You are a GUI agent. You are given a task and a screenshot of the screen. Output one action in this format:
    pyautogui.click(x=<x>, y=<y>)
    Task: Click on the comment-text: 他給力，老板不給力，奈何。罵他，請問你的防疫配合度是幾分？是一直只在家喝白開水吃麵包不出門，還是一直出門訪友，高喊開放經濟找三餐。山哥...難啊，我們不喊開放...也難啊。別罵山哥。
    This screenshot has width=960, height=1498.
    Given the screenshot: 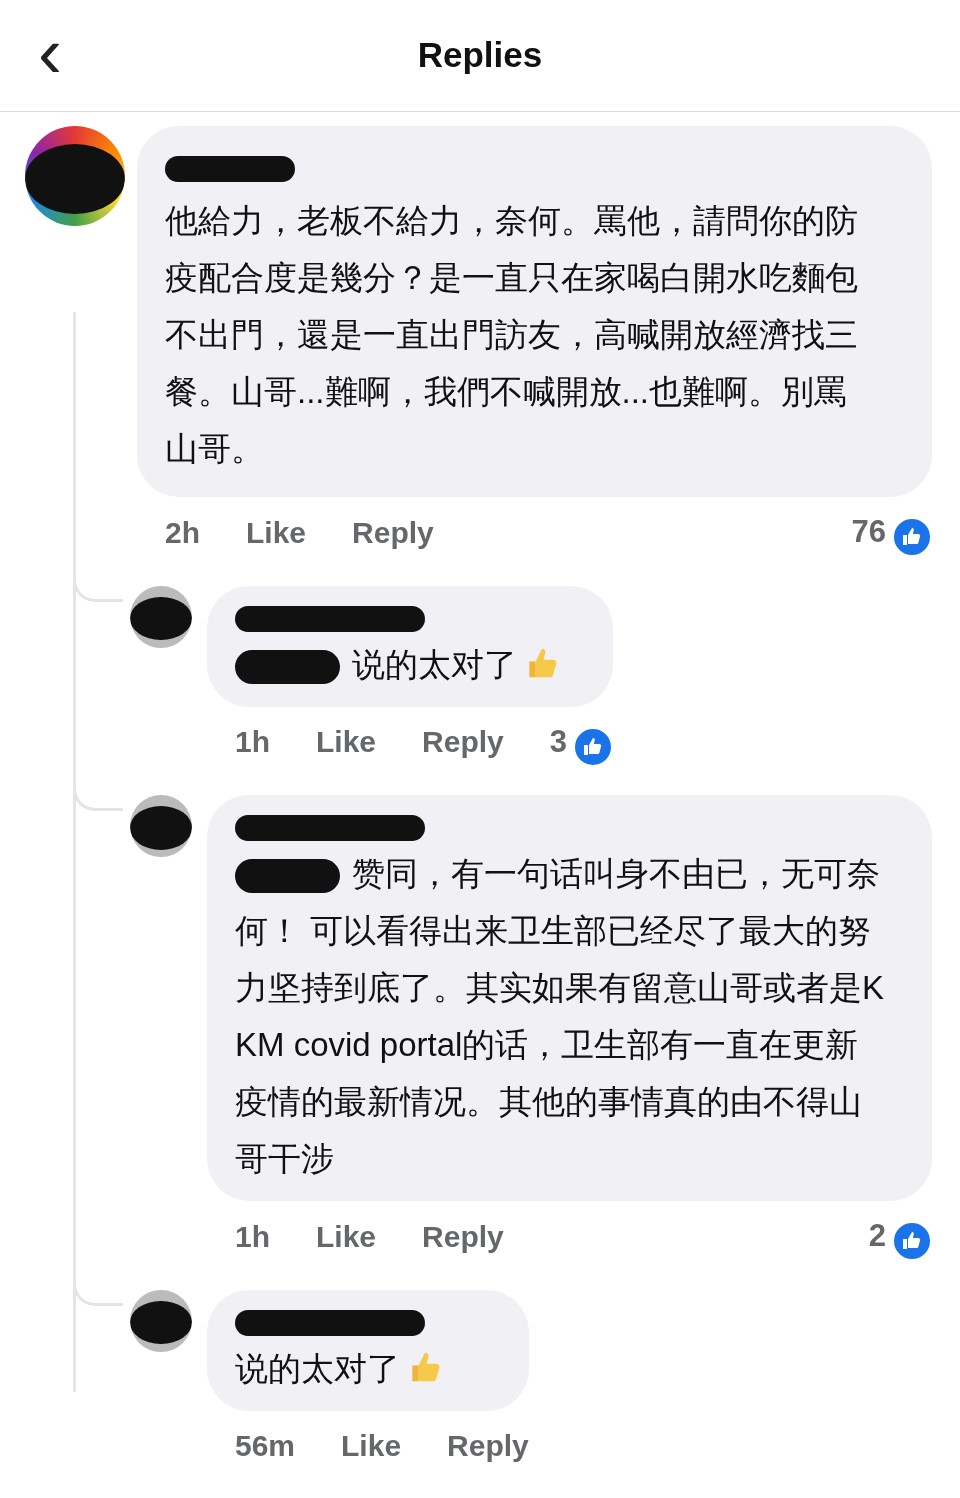 What is the action you would take?
    pyautogui.click(x=511, y=334)
    